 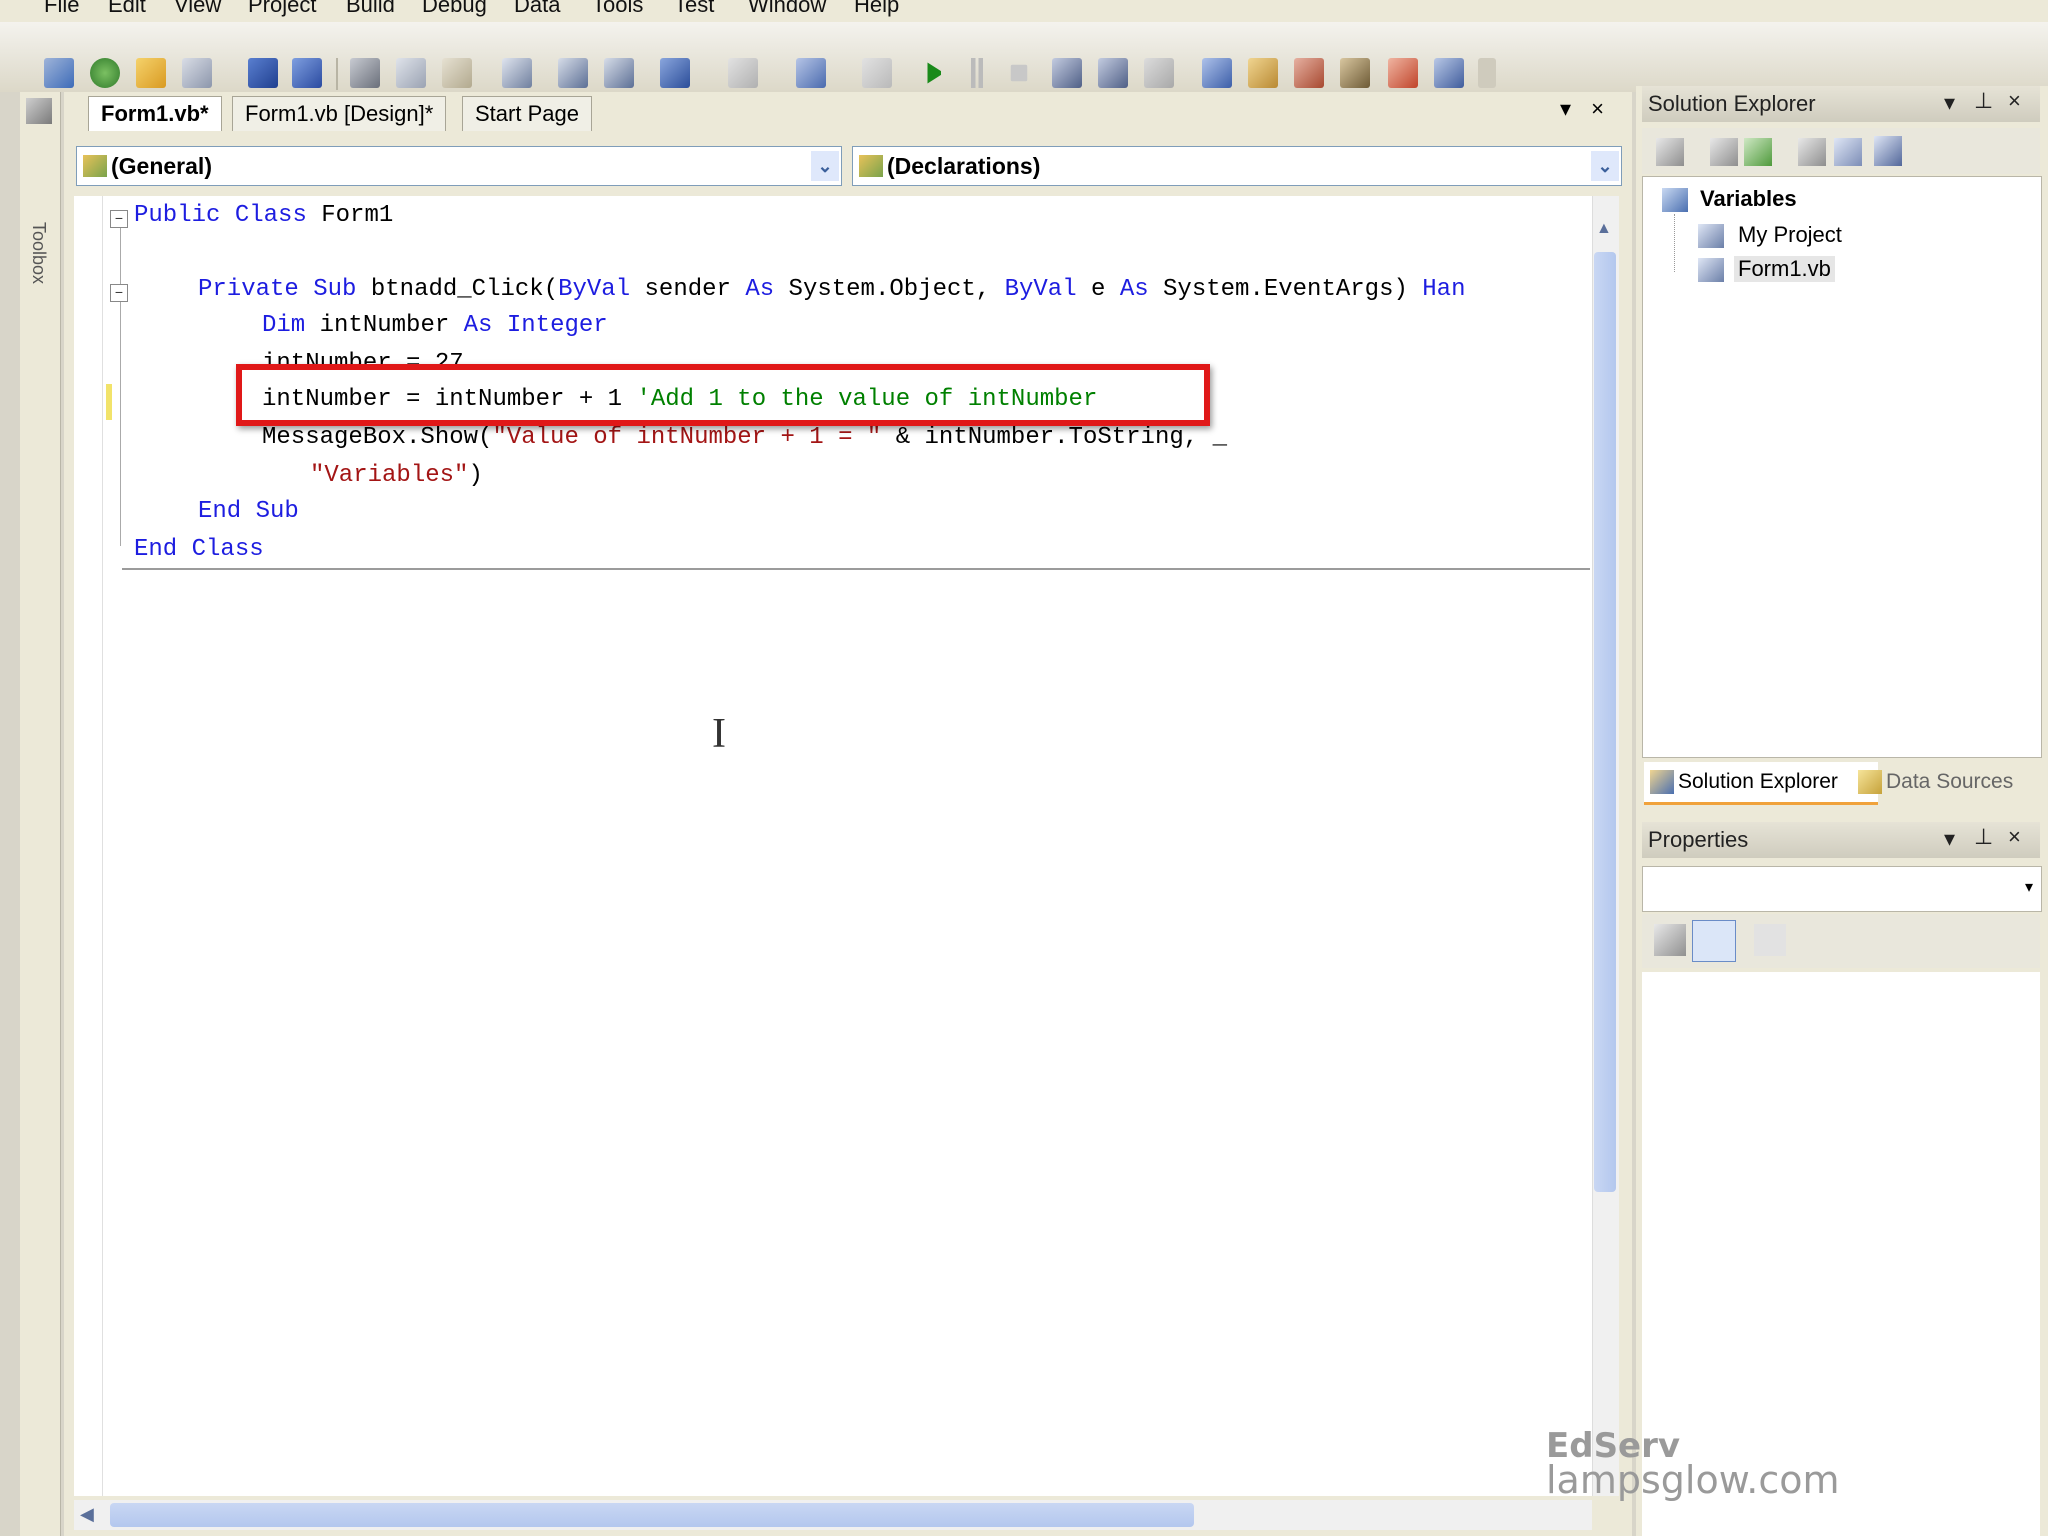 I want to click on comment-icon, so click(x=573, y=73).